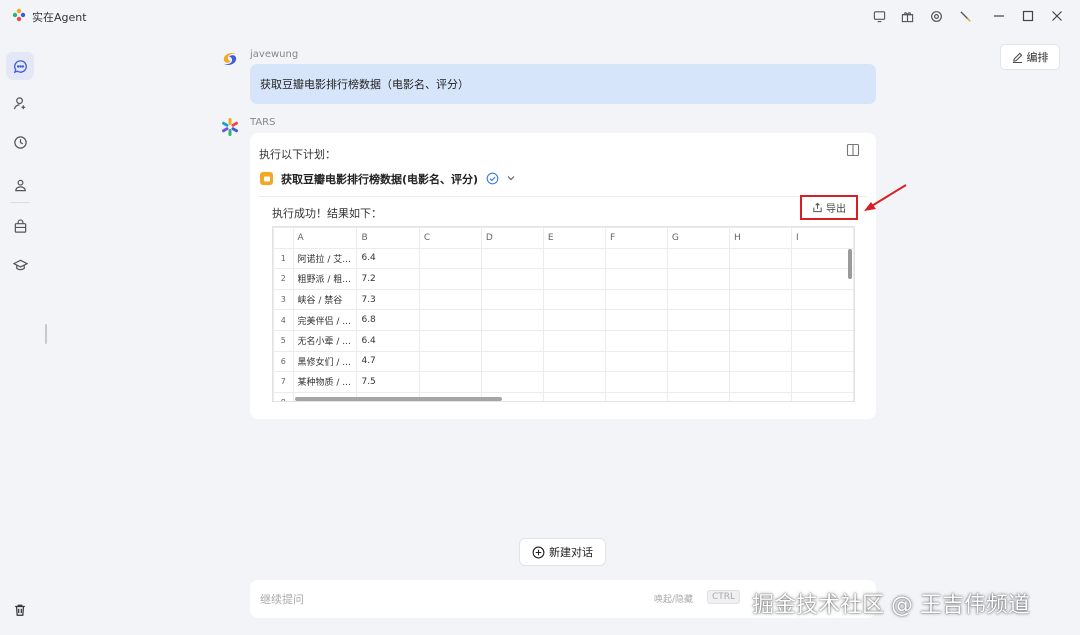 The image size is (1080, 635). Describe the element at coordinates (562, 552) in the screenshot. I see `new-chat-button: 新建对话` at that location.